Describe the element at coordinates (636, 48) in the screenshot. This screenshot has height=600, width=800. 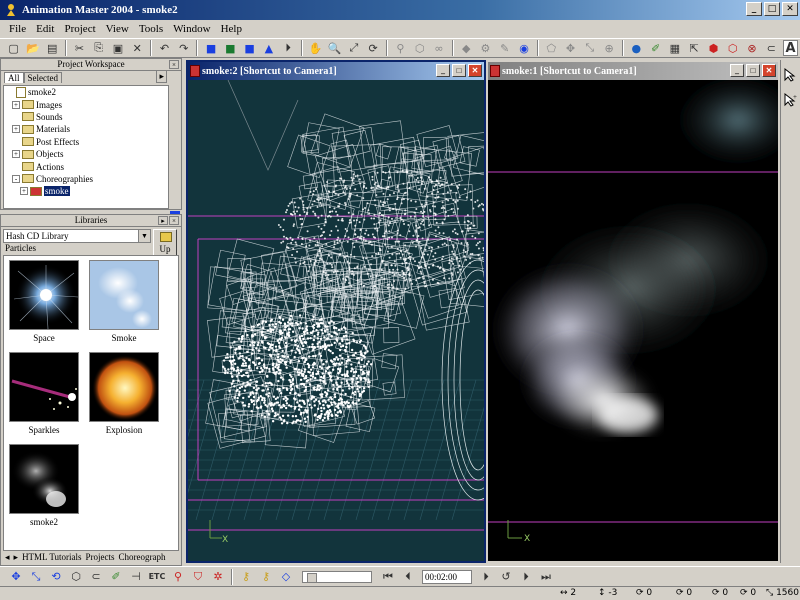
I see `globe-icon: ●` at that location.